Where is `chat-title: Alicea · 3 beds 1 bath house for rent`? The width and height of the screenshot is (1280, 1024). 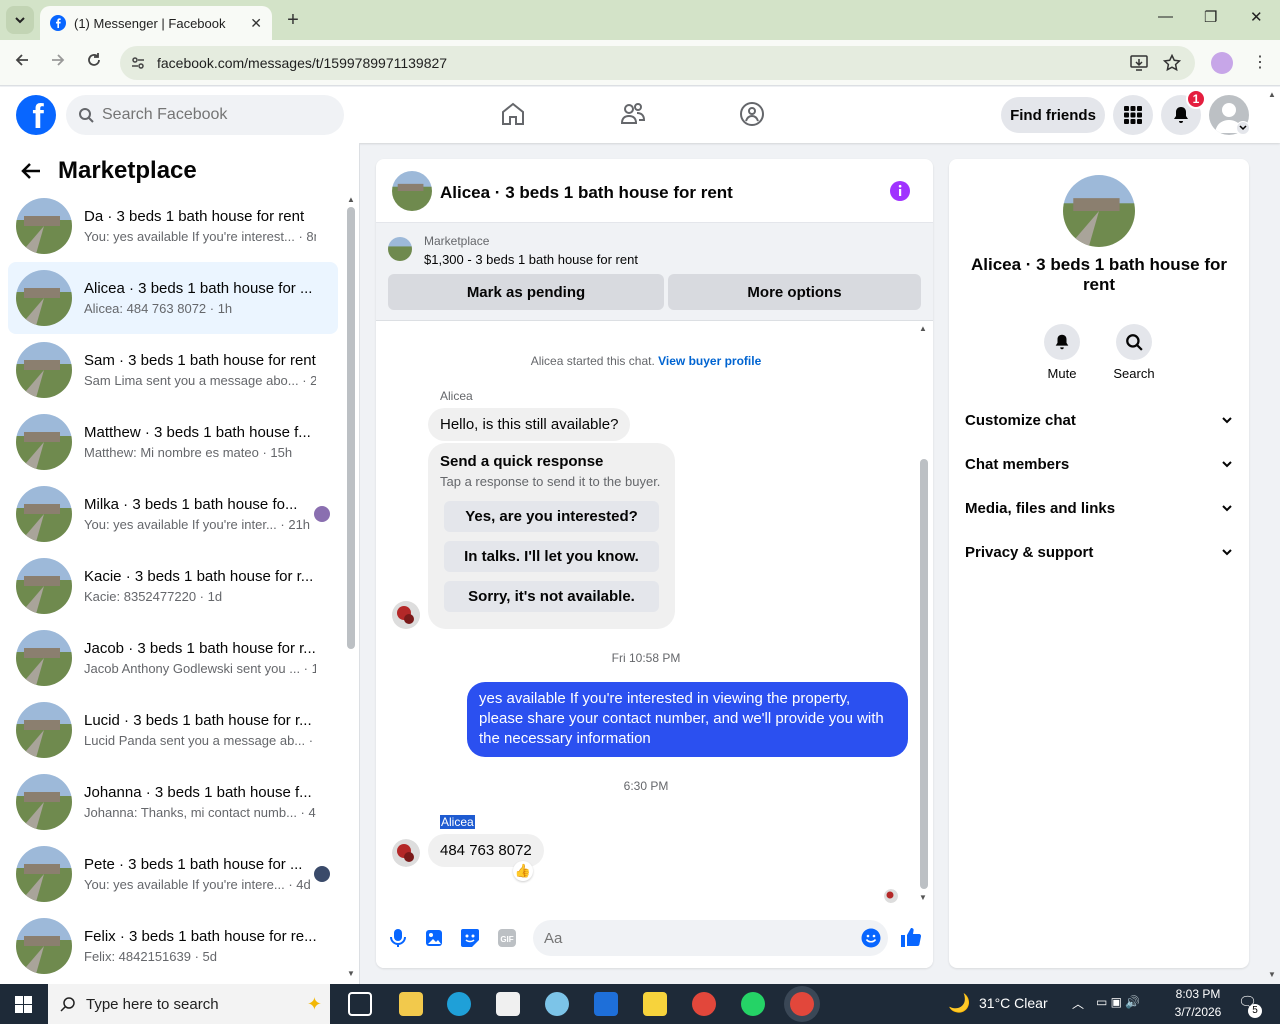
chat-title: Alicea · 3 beds 1 bath house for rent is located at coordinates (586, 193).